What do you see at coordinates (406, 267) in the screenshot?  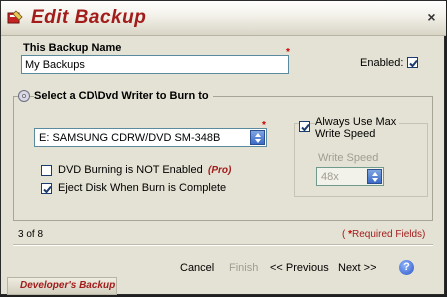 I see `help-icon: ?` at bounding box center [406, 267].